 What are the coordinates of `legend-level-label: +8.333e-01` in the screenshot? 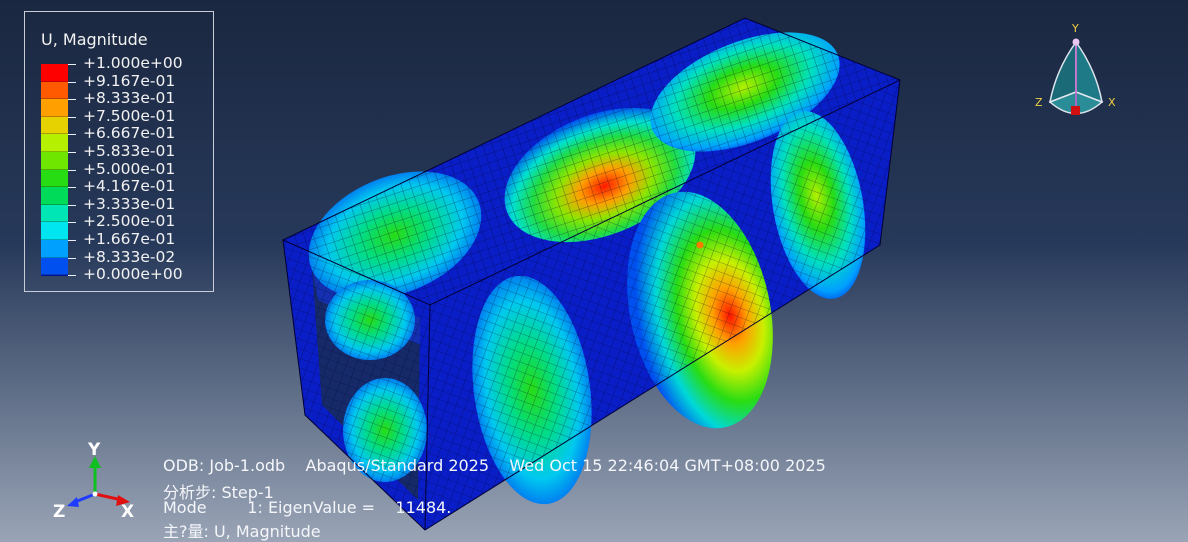 It's located at (129, 98).